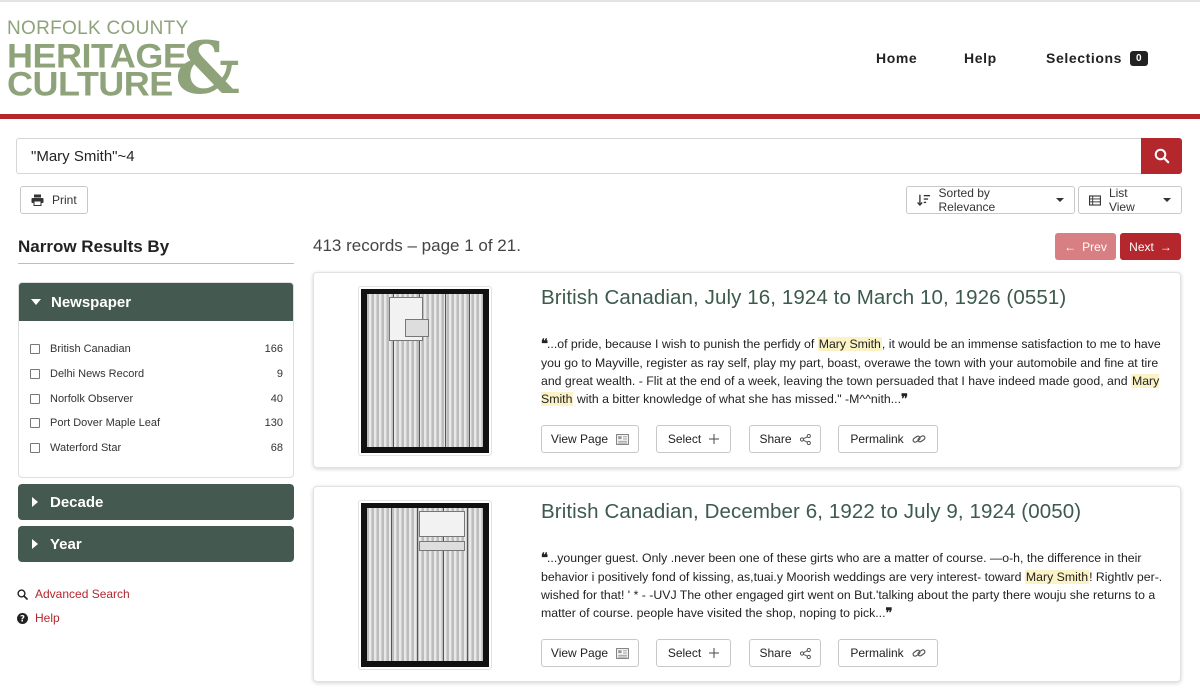  I want to click on facet-item: Port Dover Maple Leaf 130, so click(156, 423).